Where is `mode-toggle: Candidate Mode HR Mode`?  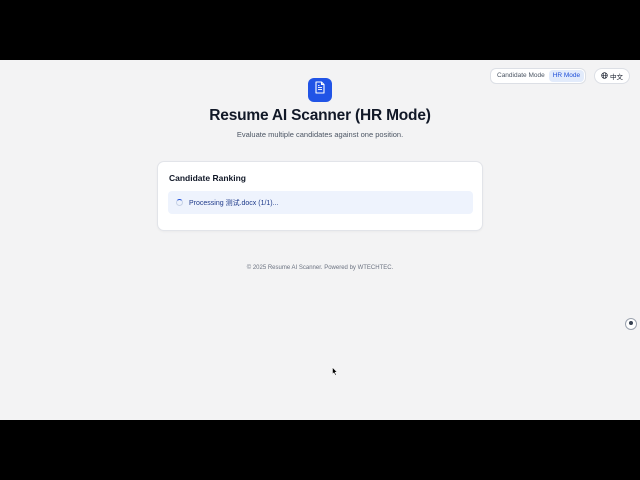 mode-toggle: Candidate Mode HR Mode is located at coordinates (538, 76).